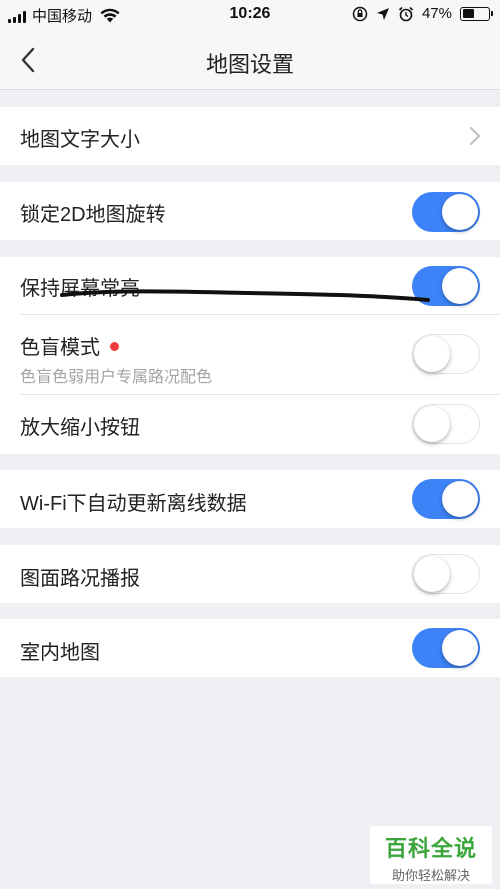 Image resolution: width=500 pixels, height=889 pixels. Describe the element at coordinates (430, 875) in the screenshot. I see `watermark-subtitle: 助你轻松解决` at that location.